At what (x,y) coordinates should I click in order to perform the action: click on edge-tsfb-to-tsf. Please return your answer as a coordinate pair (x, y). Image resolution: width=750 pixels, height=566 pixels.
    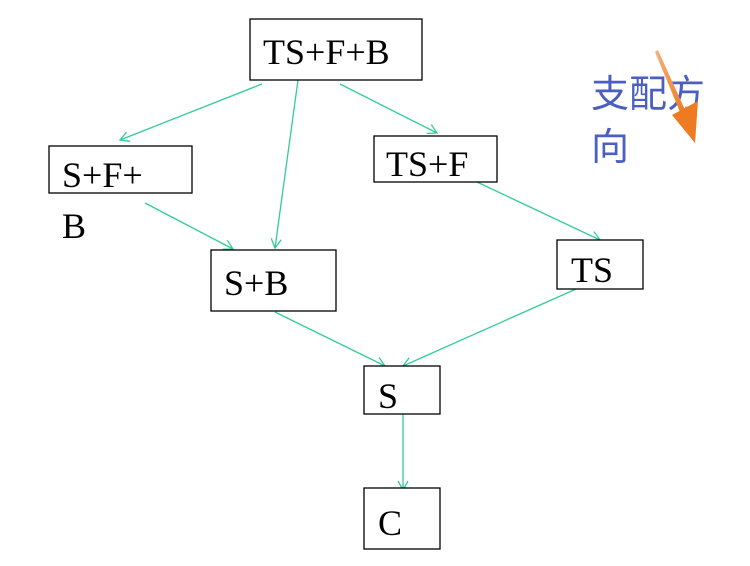
    Looking at the image, I should click on (389, 109).